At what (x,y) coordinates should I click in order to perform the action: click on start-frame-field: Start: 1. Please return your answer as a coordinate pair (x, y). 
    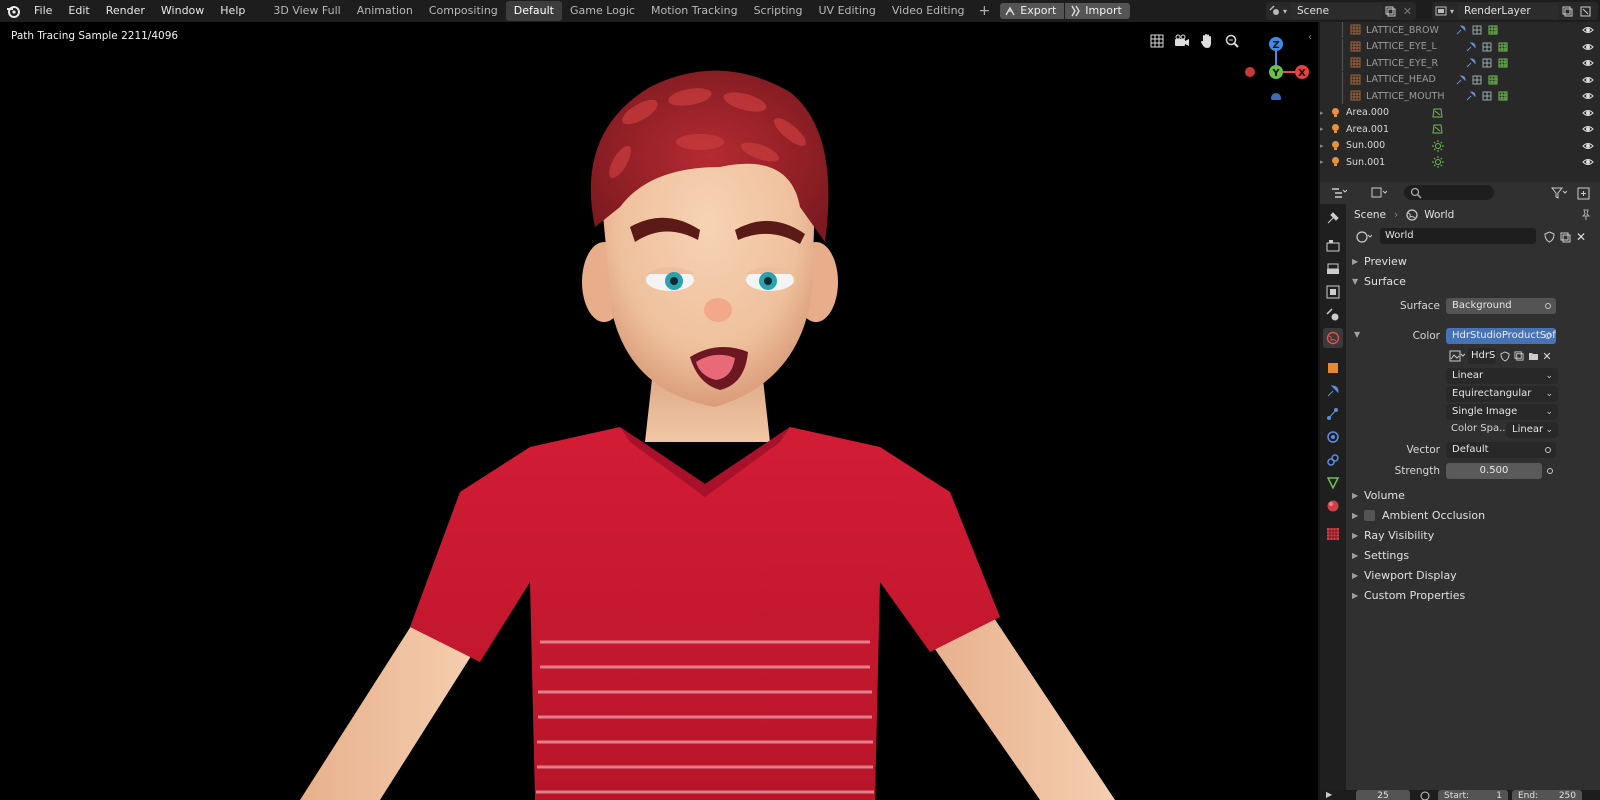
    Looking at the image, I should click on (1473, 795).